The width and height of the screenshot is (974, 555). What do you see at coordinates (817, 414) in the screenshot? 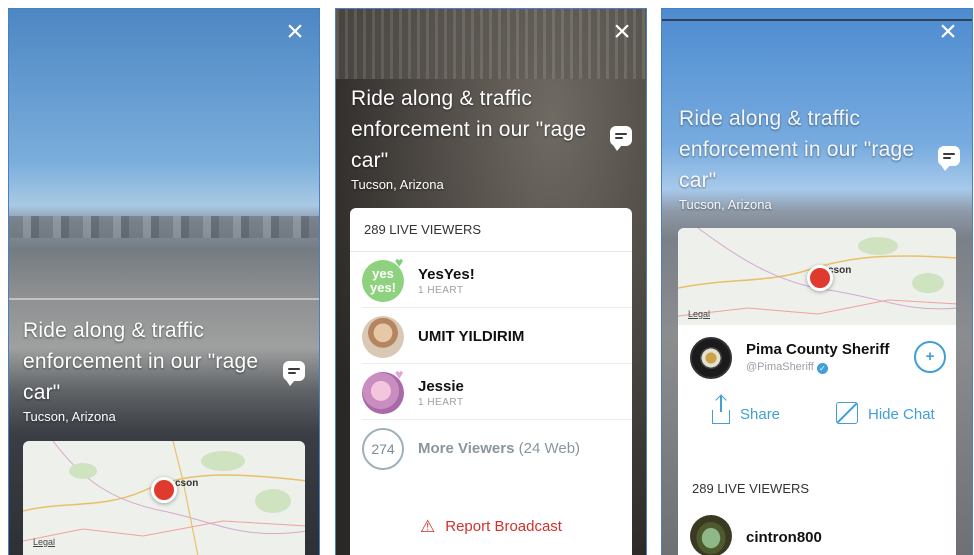
I see `action-bar: Share Hide Chat` at bounding box center [817, 414].